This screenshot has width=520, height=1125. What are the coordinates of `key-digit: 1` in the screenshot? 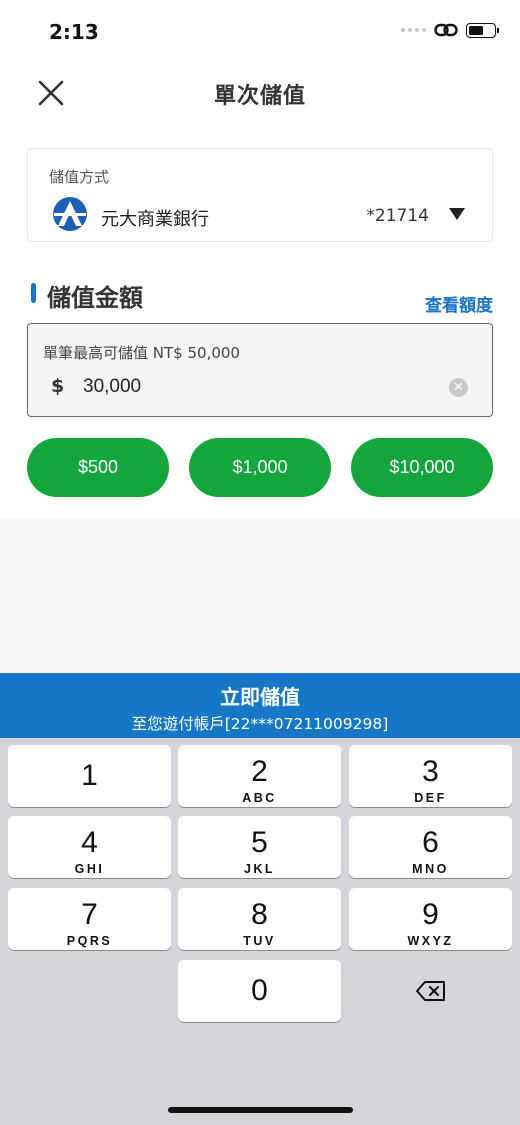 It's located at (89, 775).